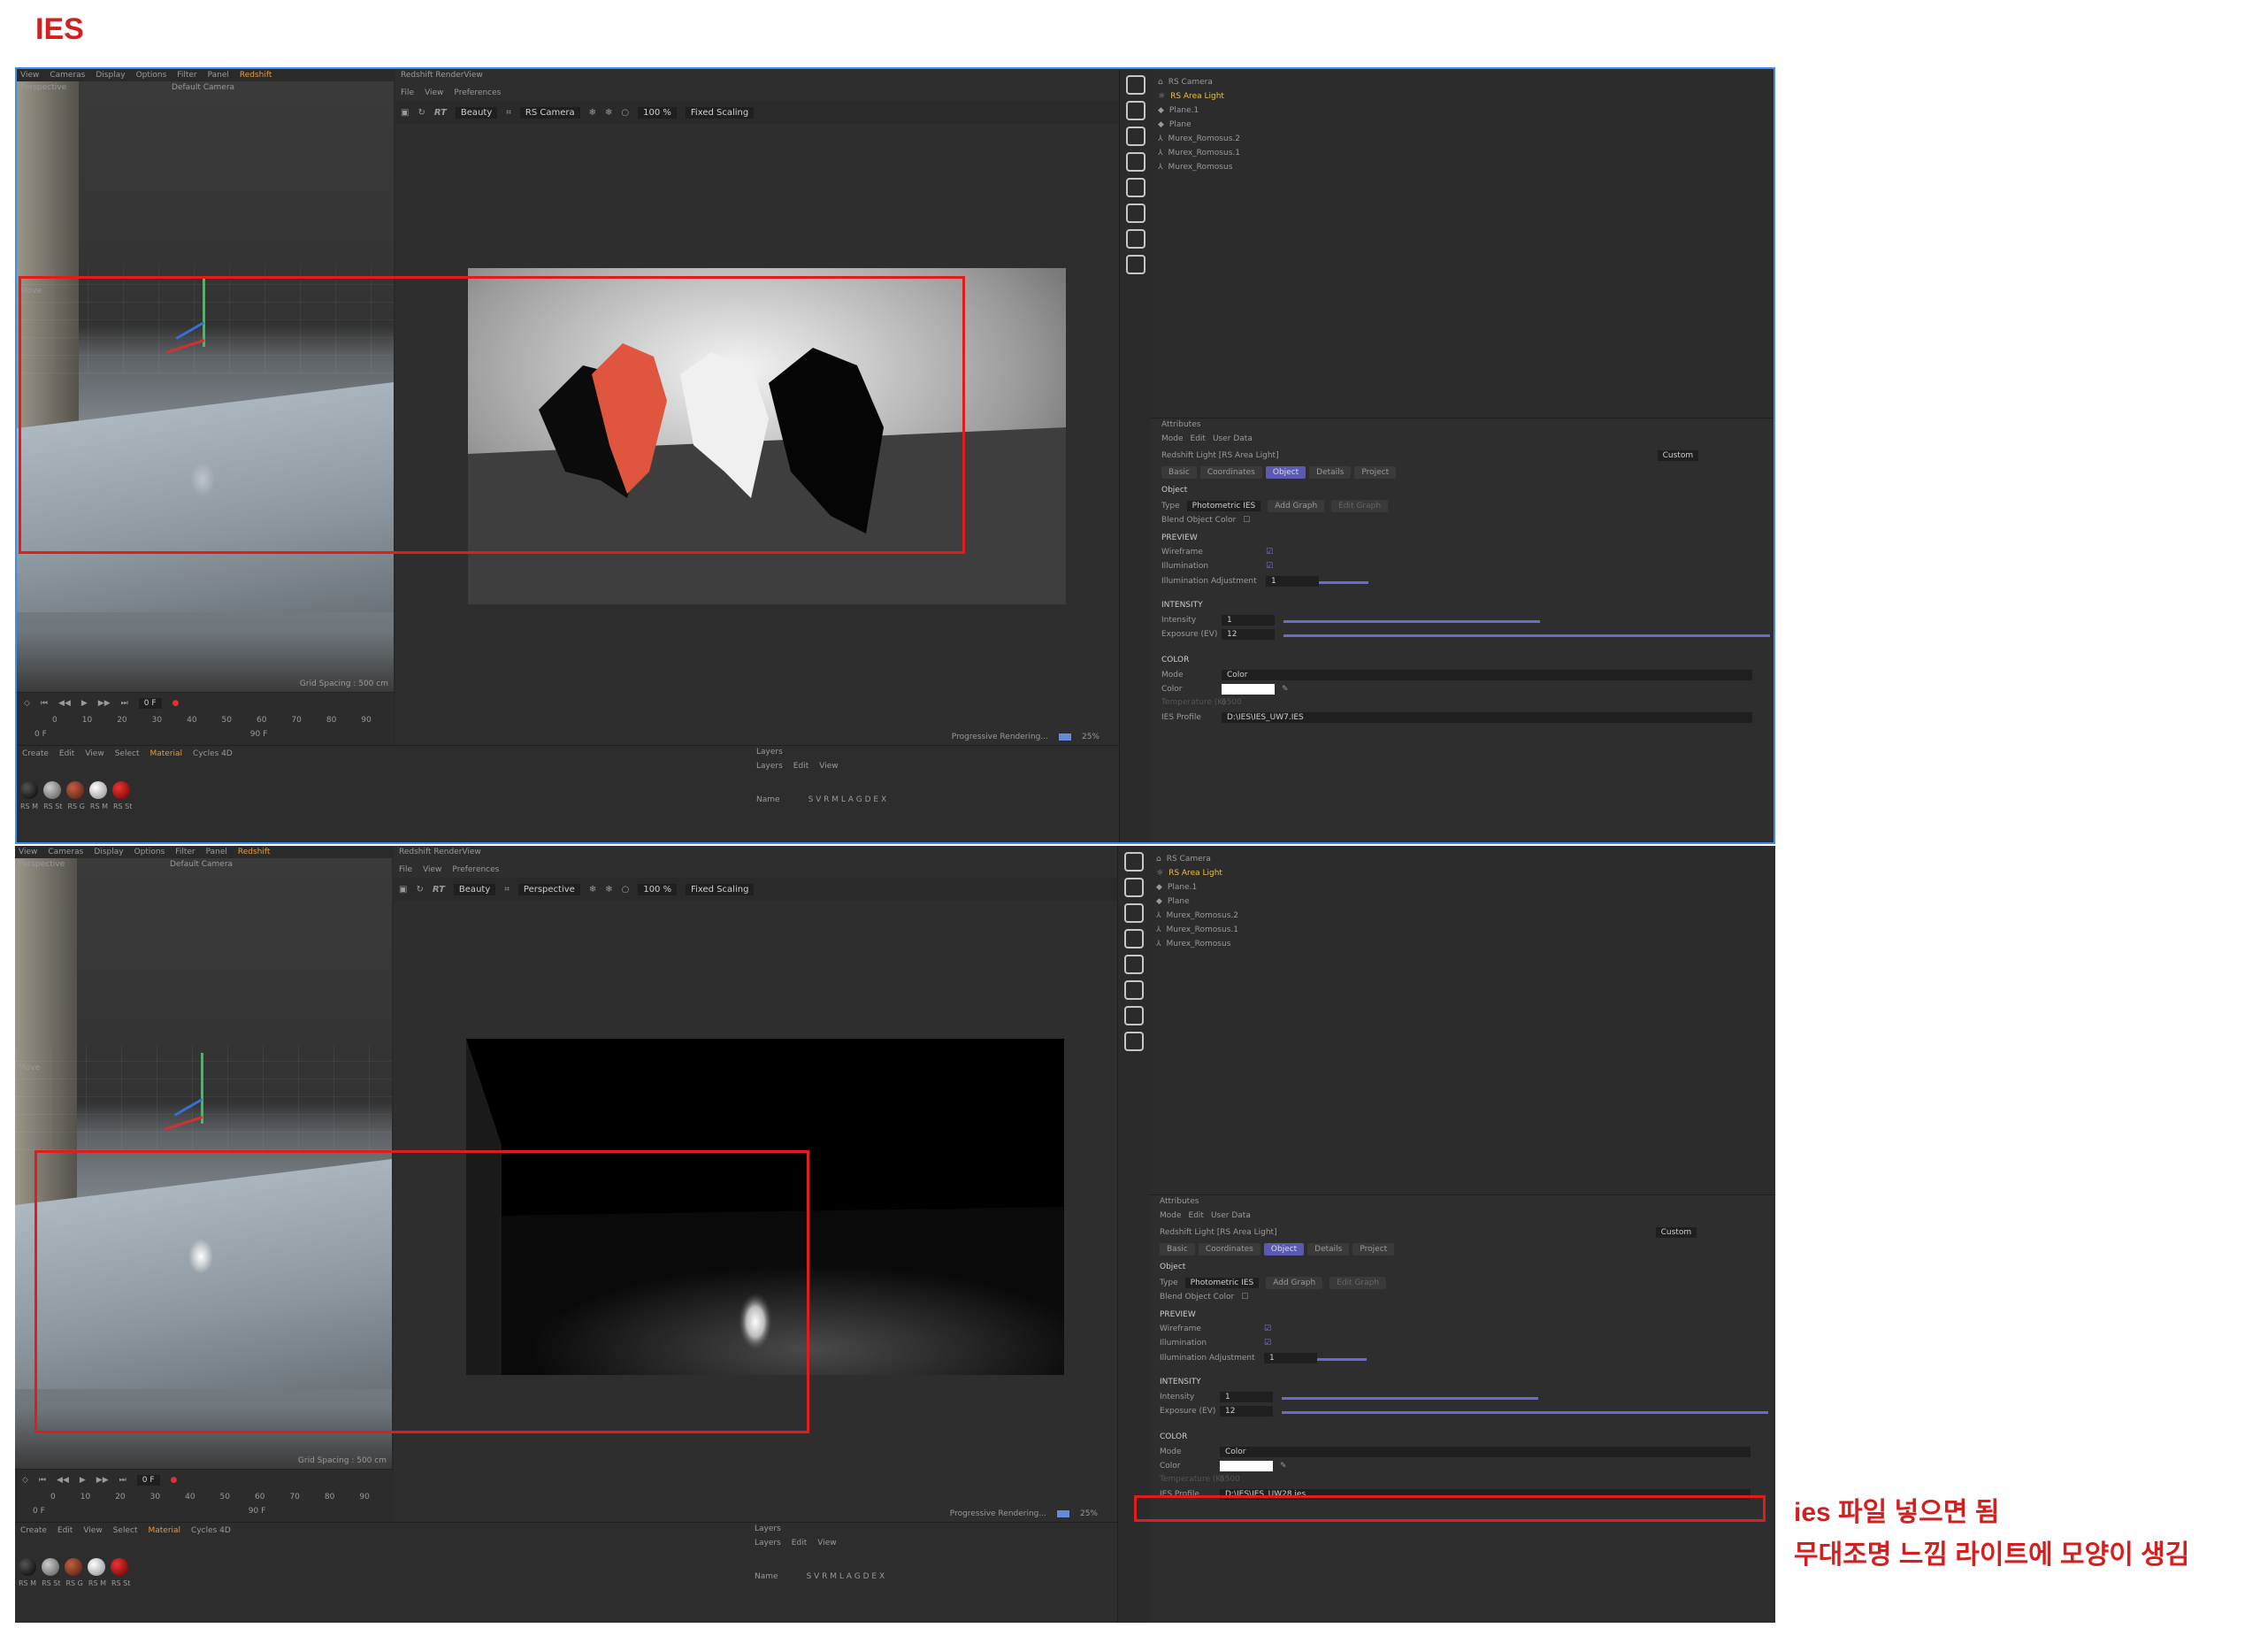  Describe the element at coordinates (73, 1567) in the screenshot. I see `material-swatch-brown` at that location.